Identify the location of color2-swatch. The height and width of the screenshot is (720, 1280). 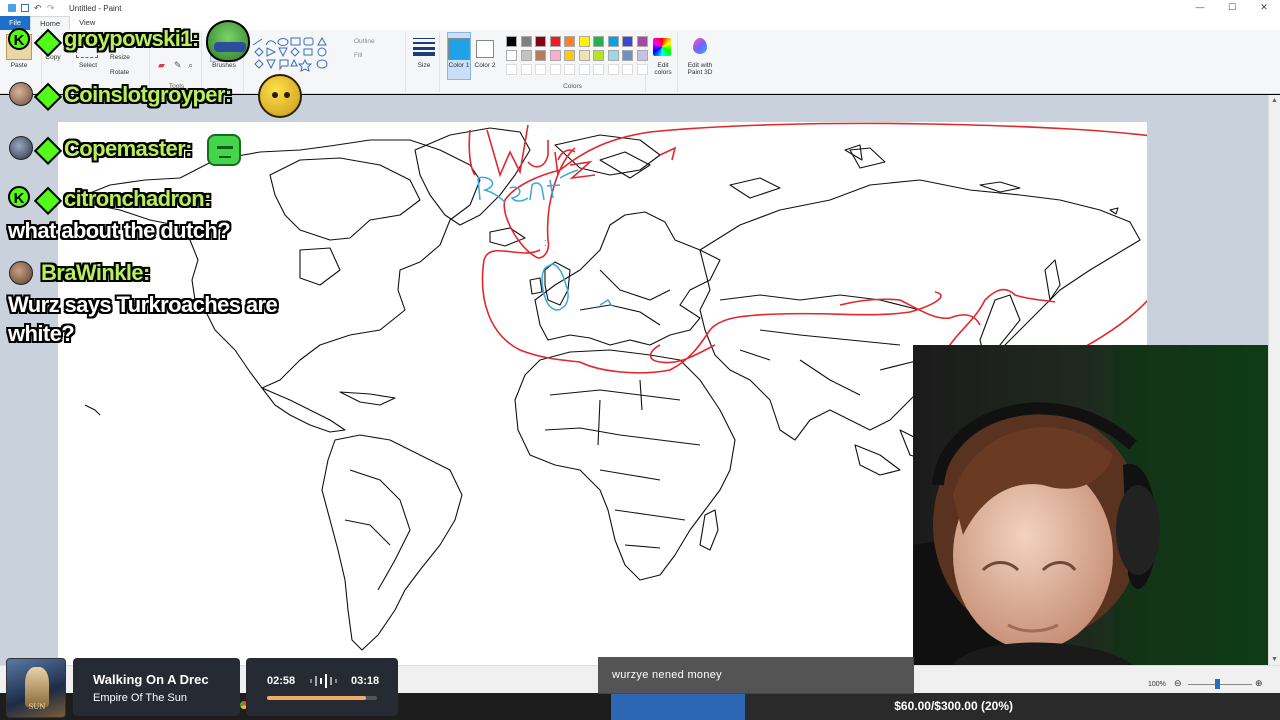
(485, 49).